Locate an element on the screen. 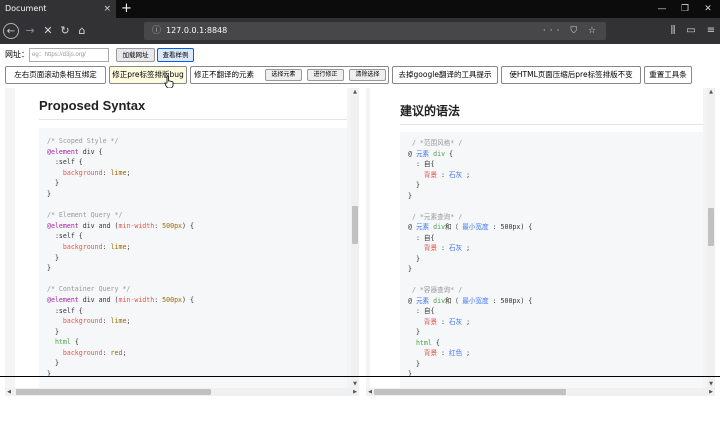  new-tab-button: + is located at coordinates (126, 9).